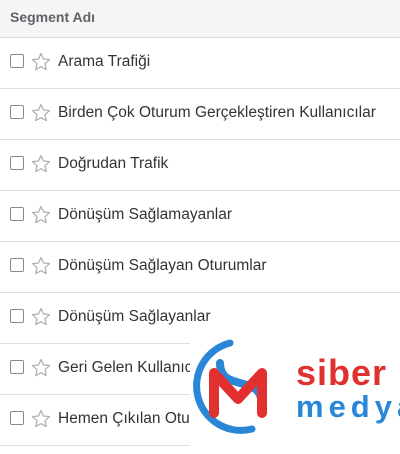 This screenshot has width=400, height=454. I want to click on table-header: Segment Adı, so click(200, 19).